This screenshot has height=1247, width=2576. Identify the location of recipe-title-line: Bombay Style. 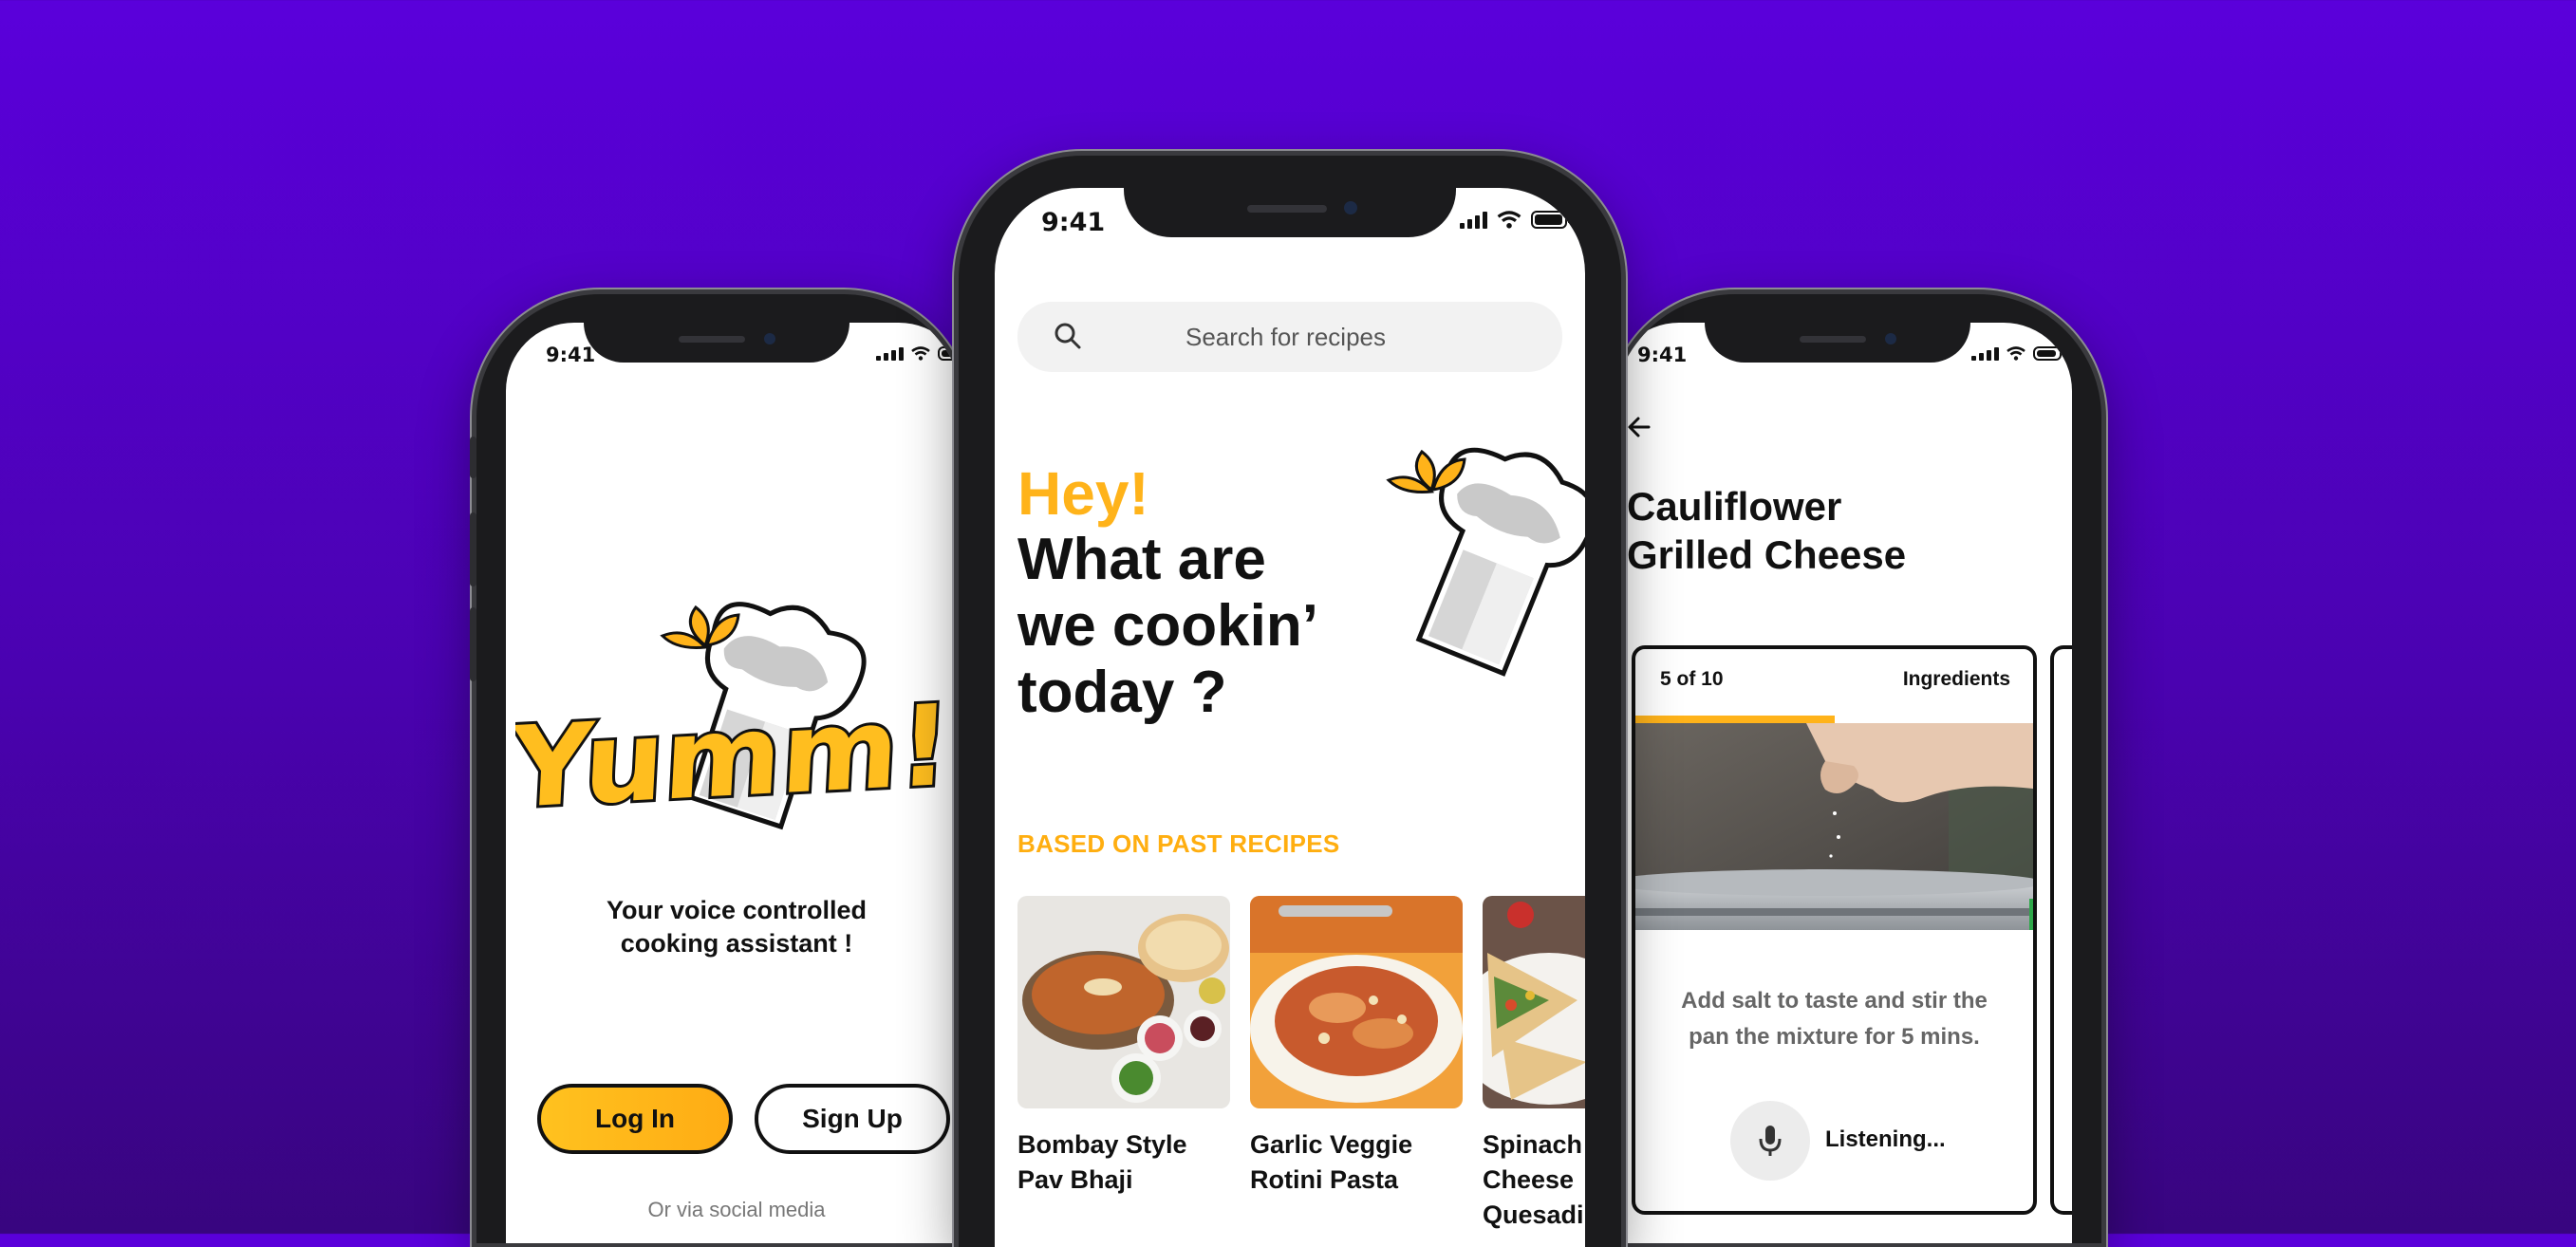
(1102, 1144).